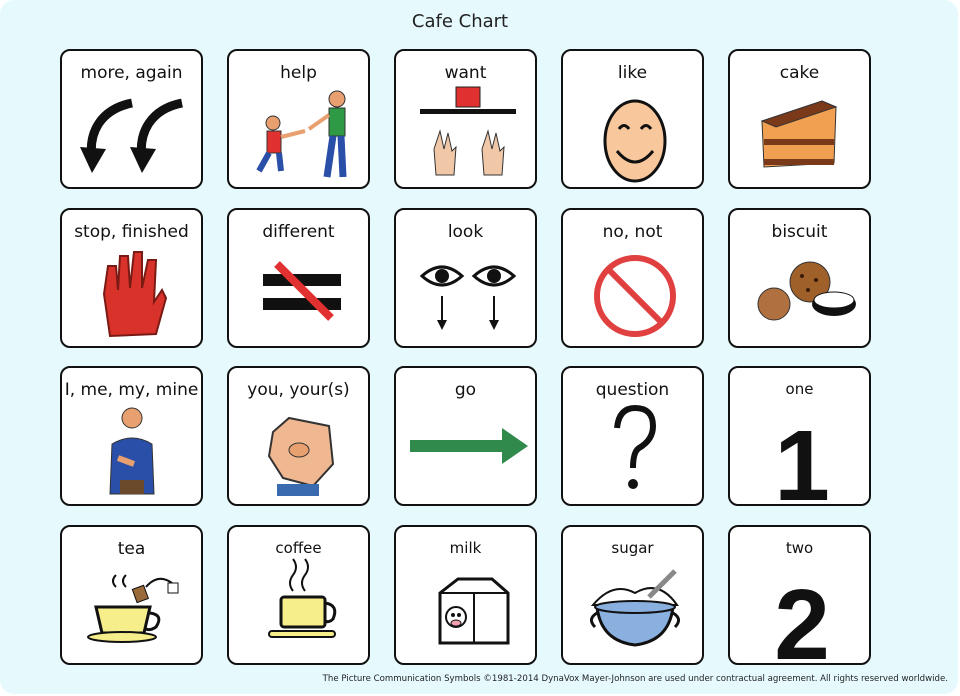 The height and width of the screenshot is (696, 960). I want to click on question-mark-icon, so click(635, 446).